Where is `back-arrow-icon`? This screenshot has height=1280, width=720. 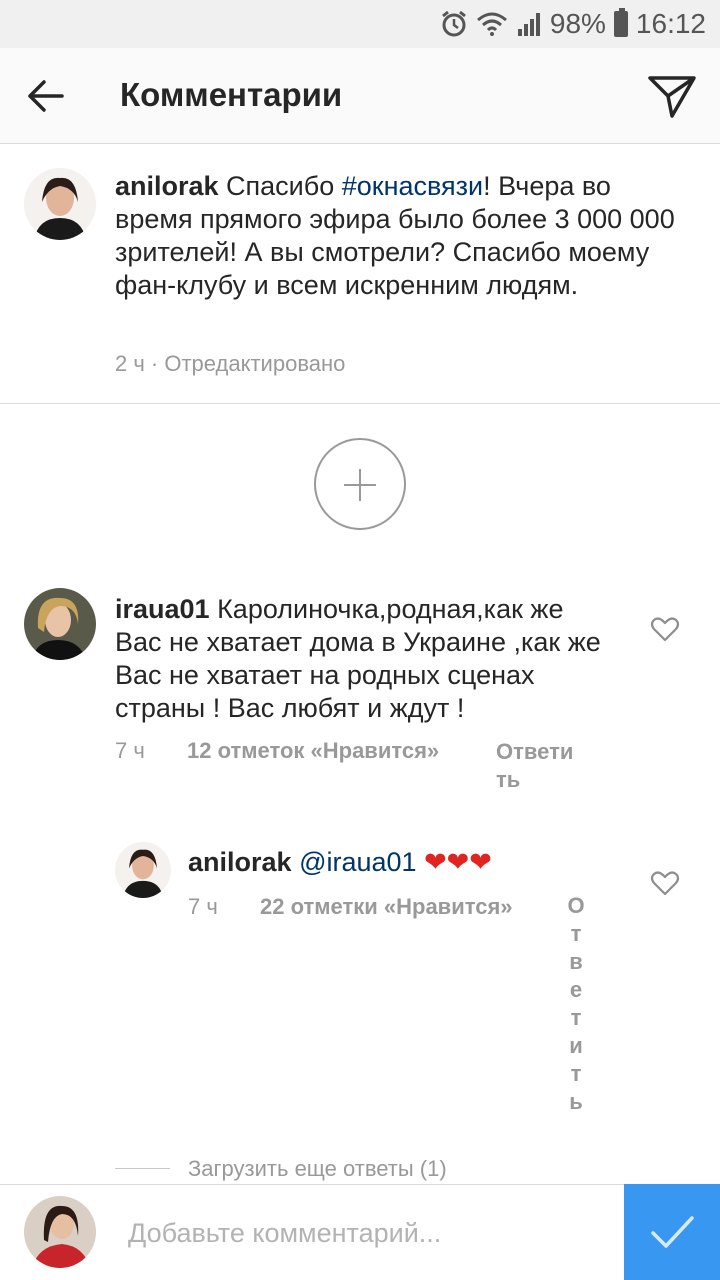 back-arrow-icon is located at coordinates (46, 96).